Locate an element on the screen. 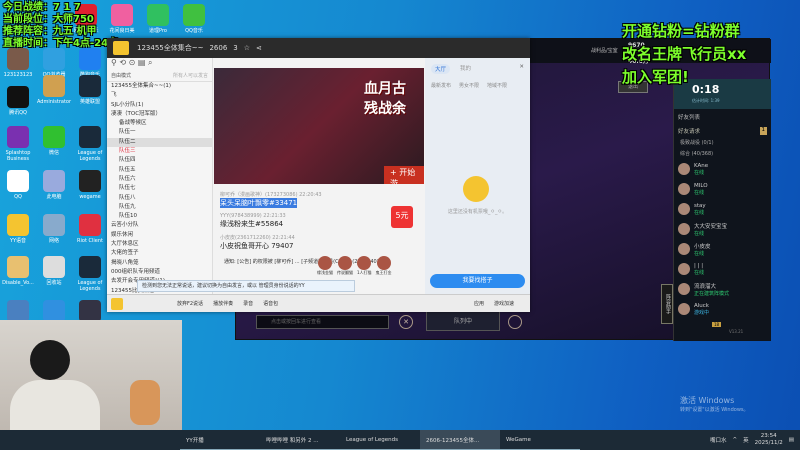 The image size is (800, 450). chat-input: 点击或按回车进行查看 is located at coordinates (322, 322).